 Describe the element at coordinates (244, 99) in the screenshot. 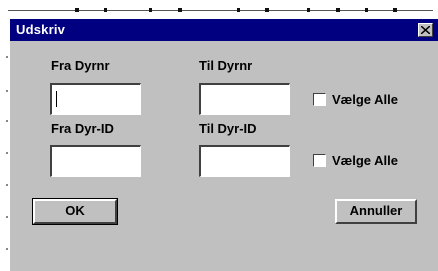

I see `to-number-input` at that location.